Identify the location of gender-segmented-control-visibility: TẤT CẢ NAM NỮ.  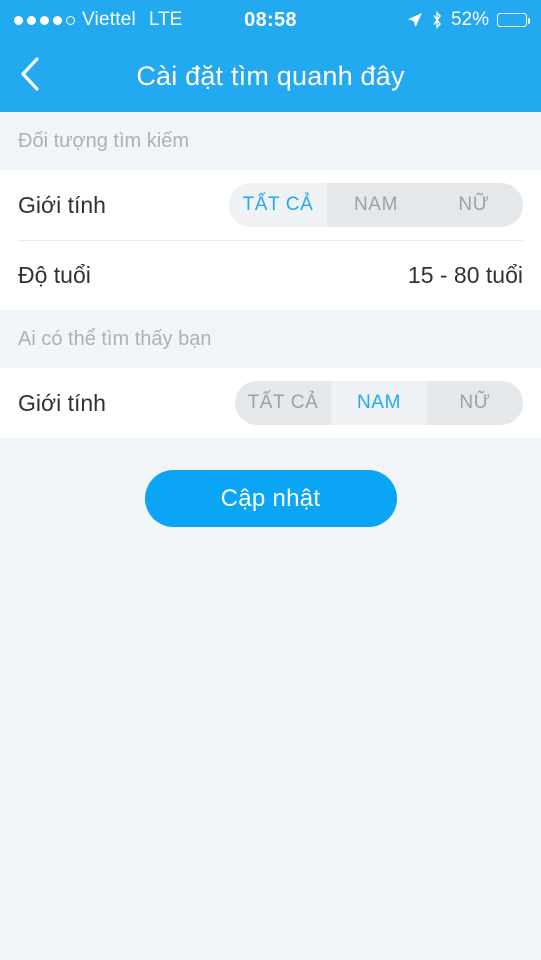
(379, 403).